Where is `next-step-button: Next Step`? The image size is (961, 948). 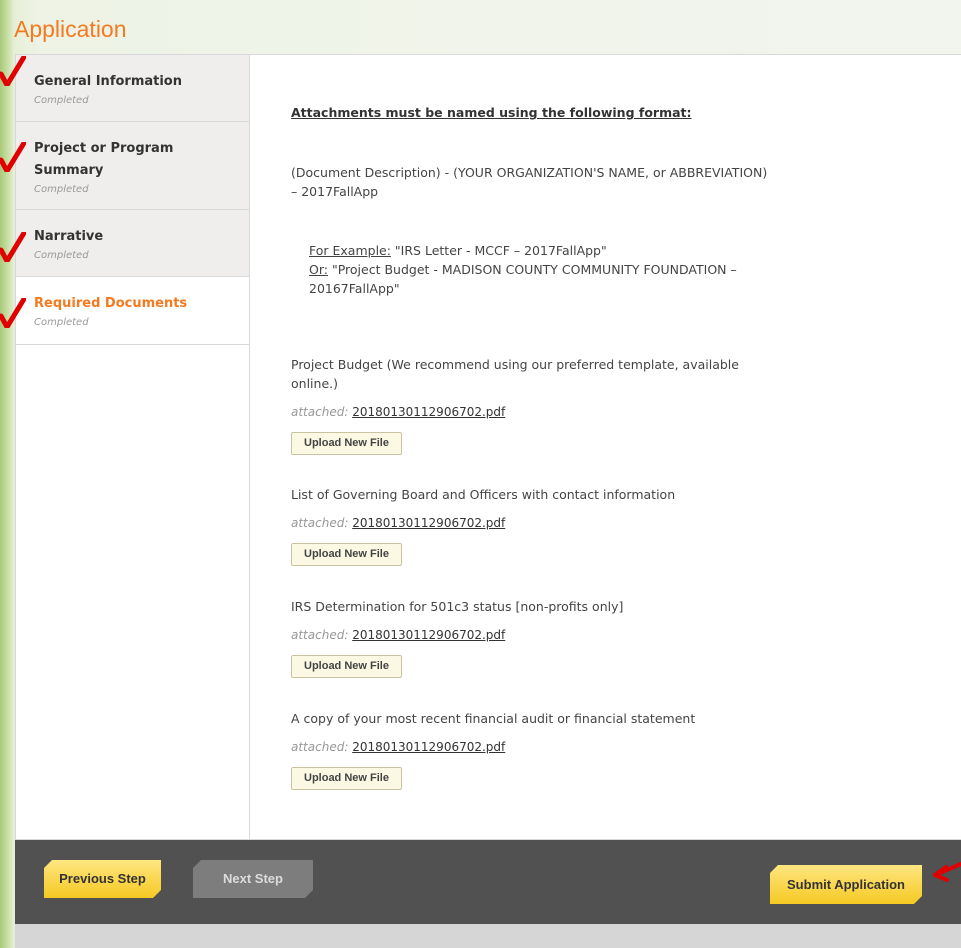
next-step-button: Next Step is located at coordinates (253, 879).